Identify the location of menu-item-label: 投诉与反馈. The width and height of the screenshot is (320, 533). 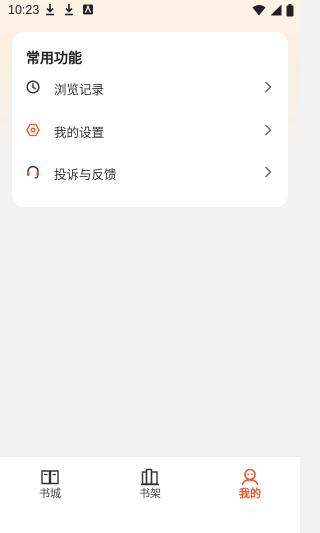
(85, 174).